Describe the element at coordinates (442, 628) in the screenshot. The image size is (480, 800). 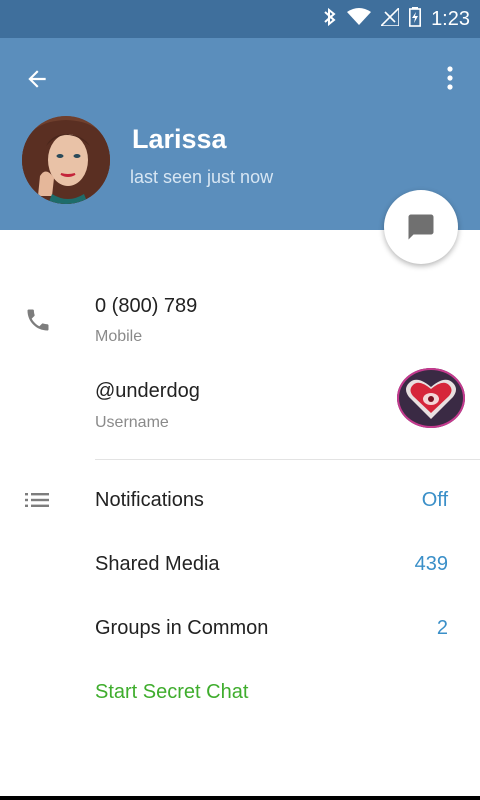
I see `groups-in-common-count: 2` at that location.